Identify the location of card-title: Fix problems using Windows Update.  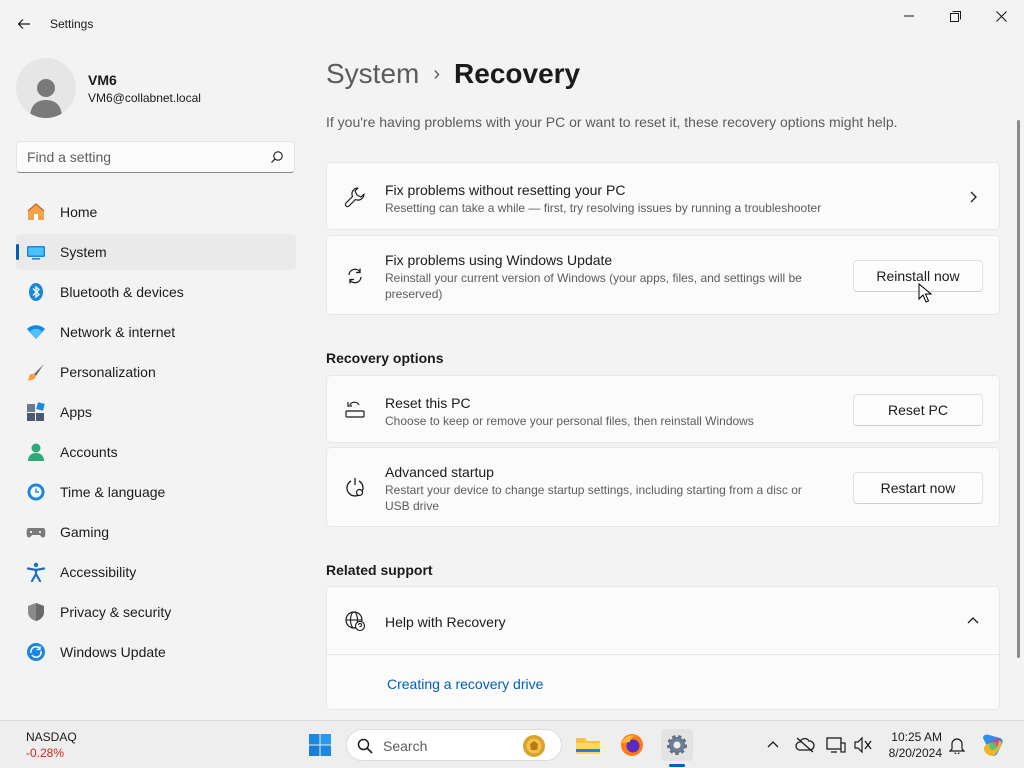
(499, 260).